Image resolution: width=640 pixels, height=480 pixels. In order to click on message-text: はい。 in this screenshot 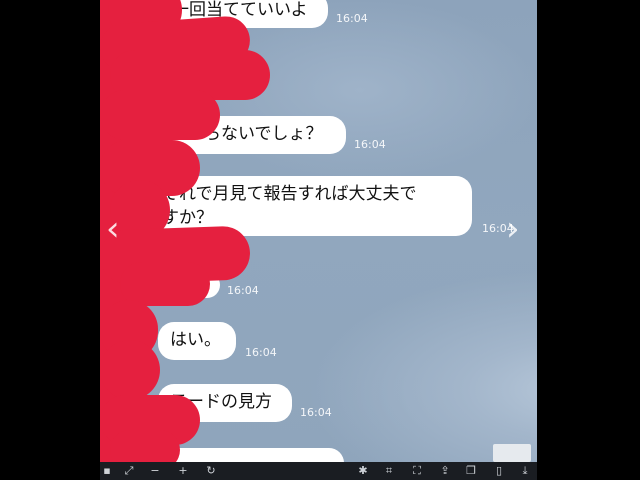, I will do `click(195, 340)`.